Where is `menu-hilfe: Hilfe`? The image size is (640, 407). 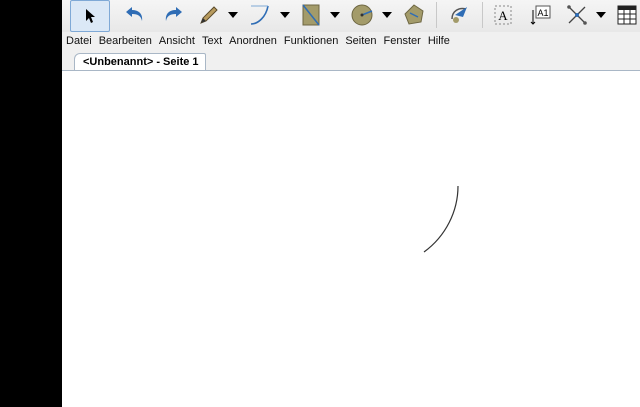
menu-hilfe: Hilfe is located at coordinates (439, 41).